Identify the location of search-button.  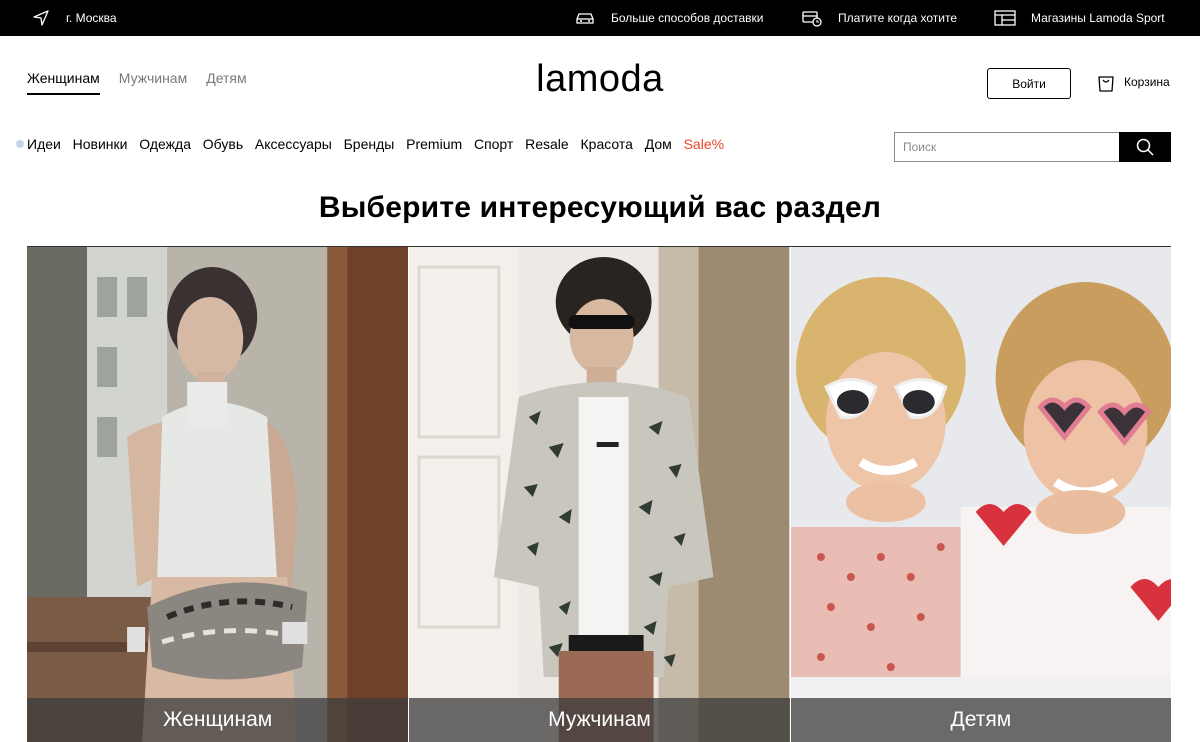
(1145, 147).